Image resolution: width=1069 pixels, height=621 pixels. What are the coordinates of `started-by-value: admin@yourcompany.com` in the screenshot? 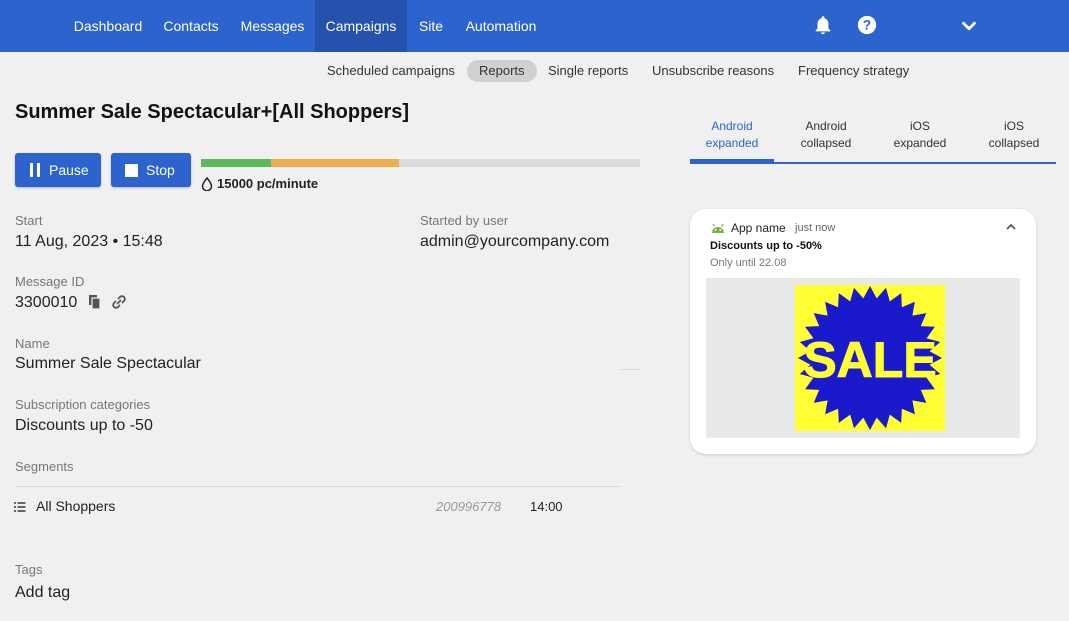 It's located at (515, 241).